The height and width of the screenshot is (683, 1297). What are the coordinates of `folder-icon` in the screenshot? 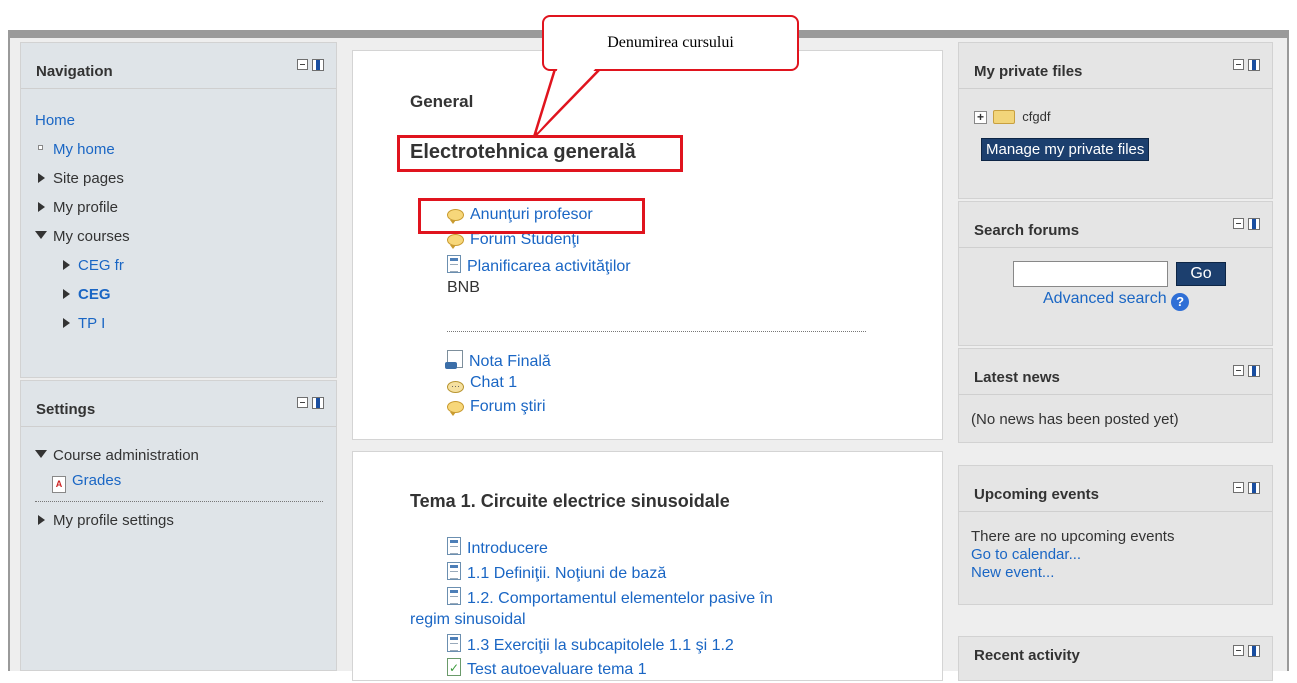 It's located at (1003, 117).